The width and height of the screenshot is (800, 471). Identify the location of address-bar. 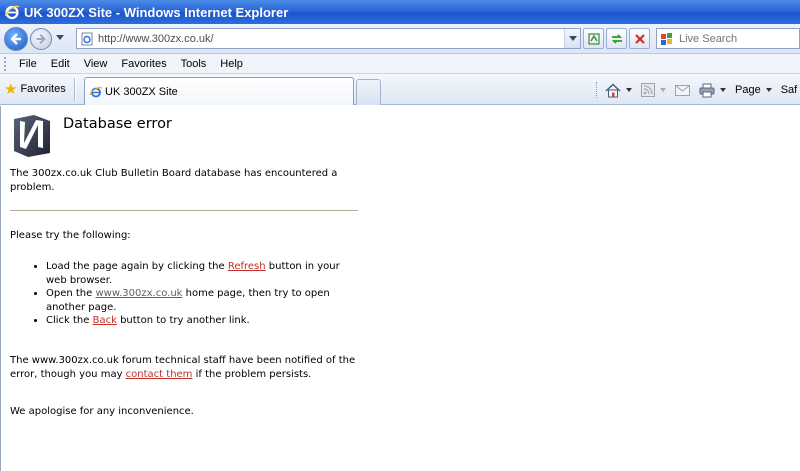
(328, 38).